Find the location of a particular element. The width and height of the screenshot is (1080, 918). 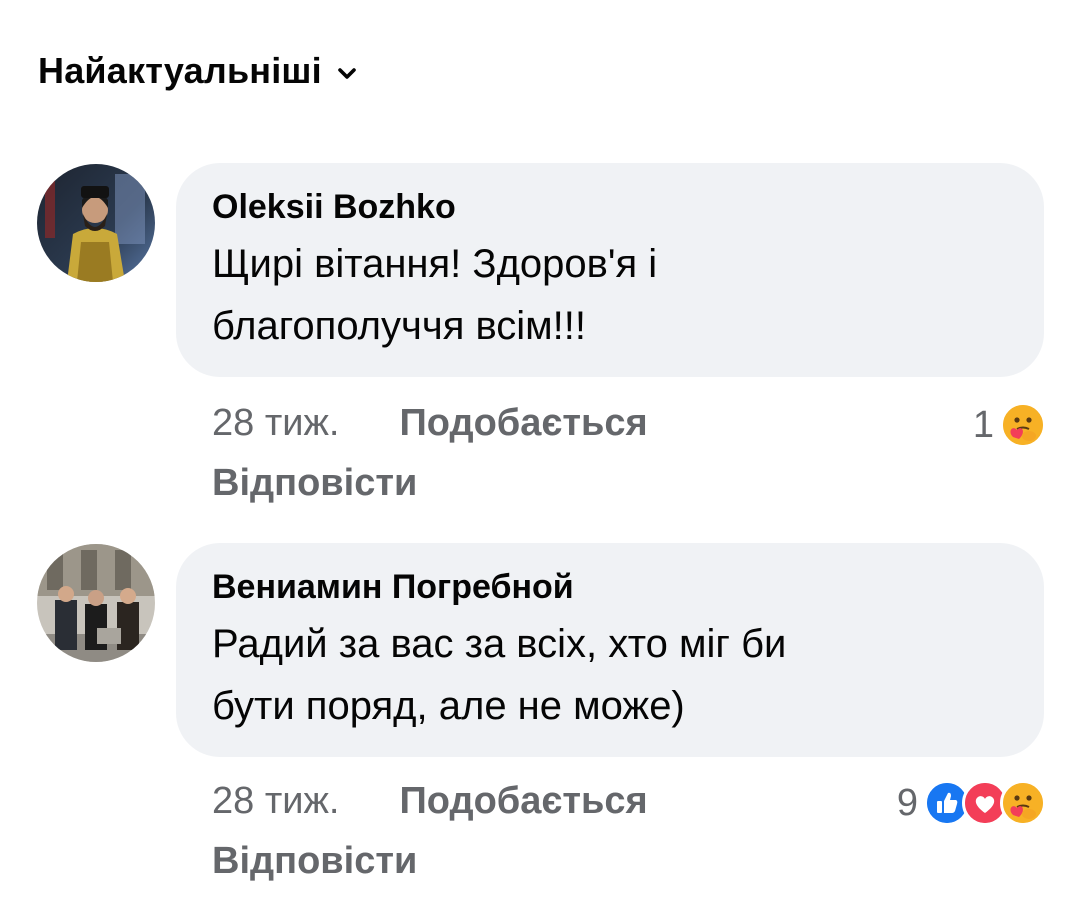

comment-text-line: Радий за вас за всіх, хто міг би is located at coordinates (499, 644).